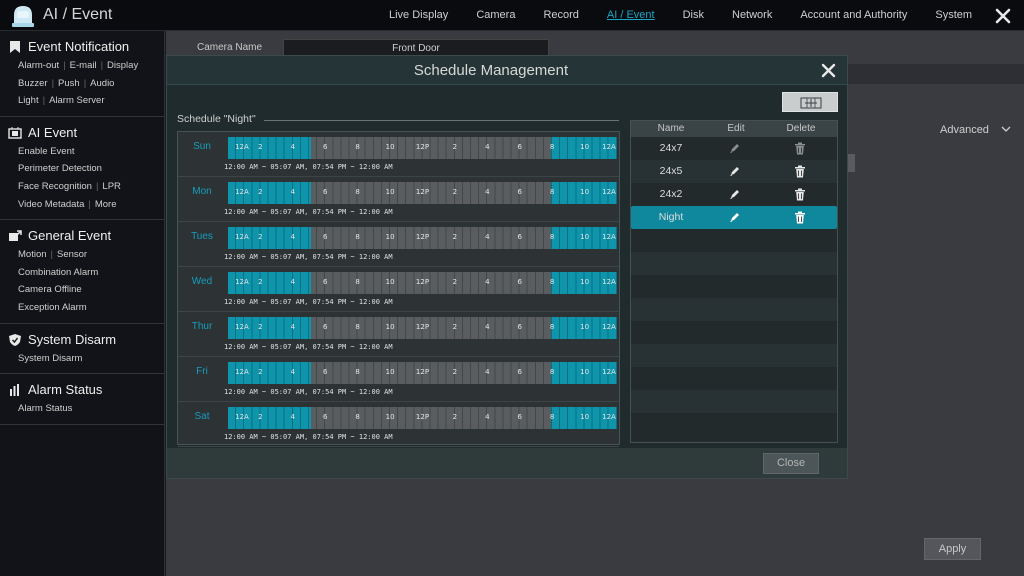 This screenshot has width=1024, height=576. What do you see at coordinates (964, 130) in the screenshot?
I see `advanced-toggle: Advanced` at bounding box center [964, 130].